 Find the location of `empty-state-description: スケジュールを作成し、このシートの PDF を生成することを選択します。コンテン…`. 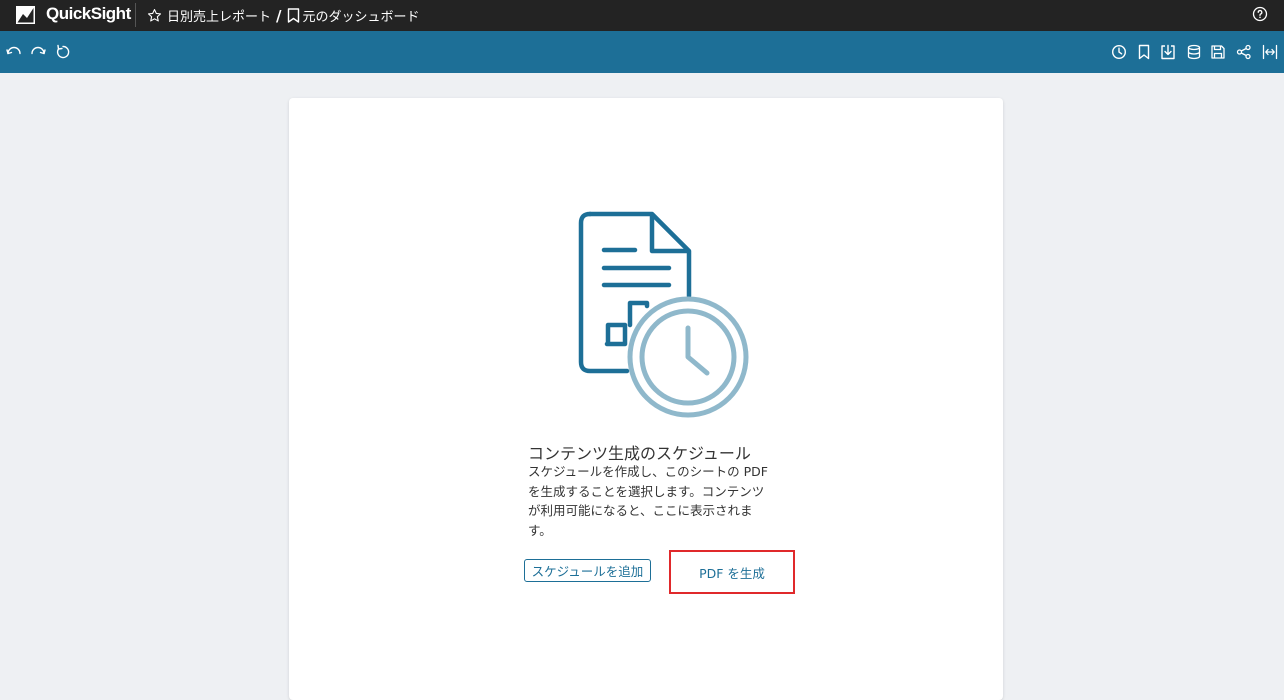

empty-state-description: スケジュールを作成し、このシートの PDF を生成することを選択します。コンテン… is located at coordinates (648, 501).